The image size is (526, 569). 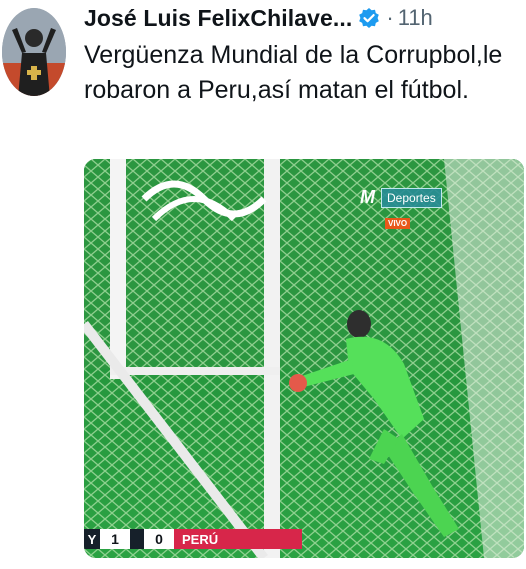 I want to click on broadcaster-mark: M, so click(x=367, y=197).